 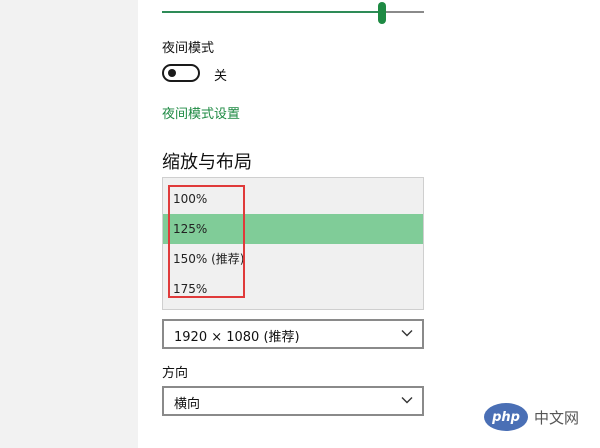 What do you see at coordinates (175, 373) in the screenshot?
I see `orientation-label: 方向` at bounding box center [175, 373].